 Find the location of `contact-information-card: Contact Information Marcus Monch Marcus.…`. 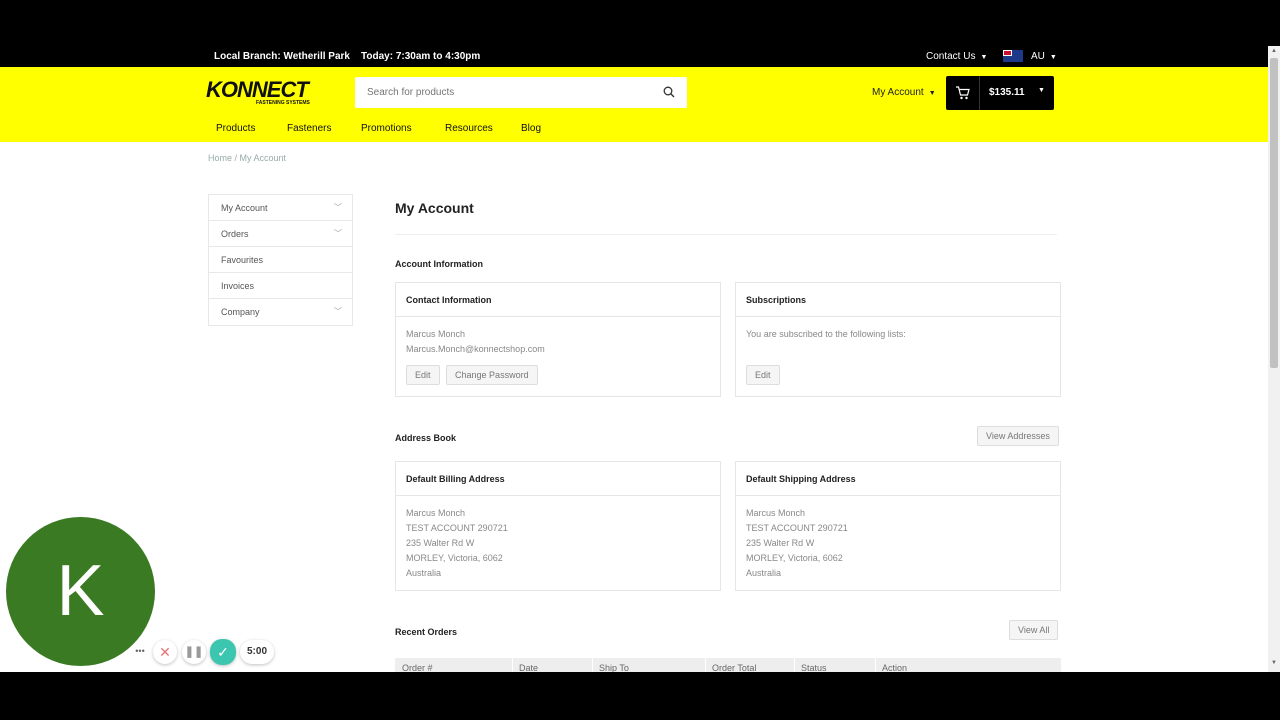

contact-information-card: Contact Information Marcus Monch Marcus.… is located at coordinates (558, 339).